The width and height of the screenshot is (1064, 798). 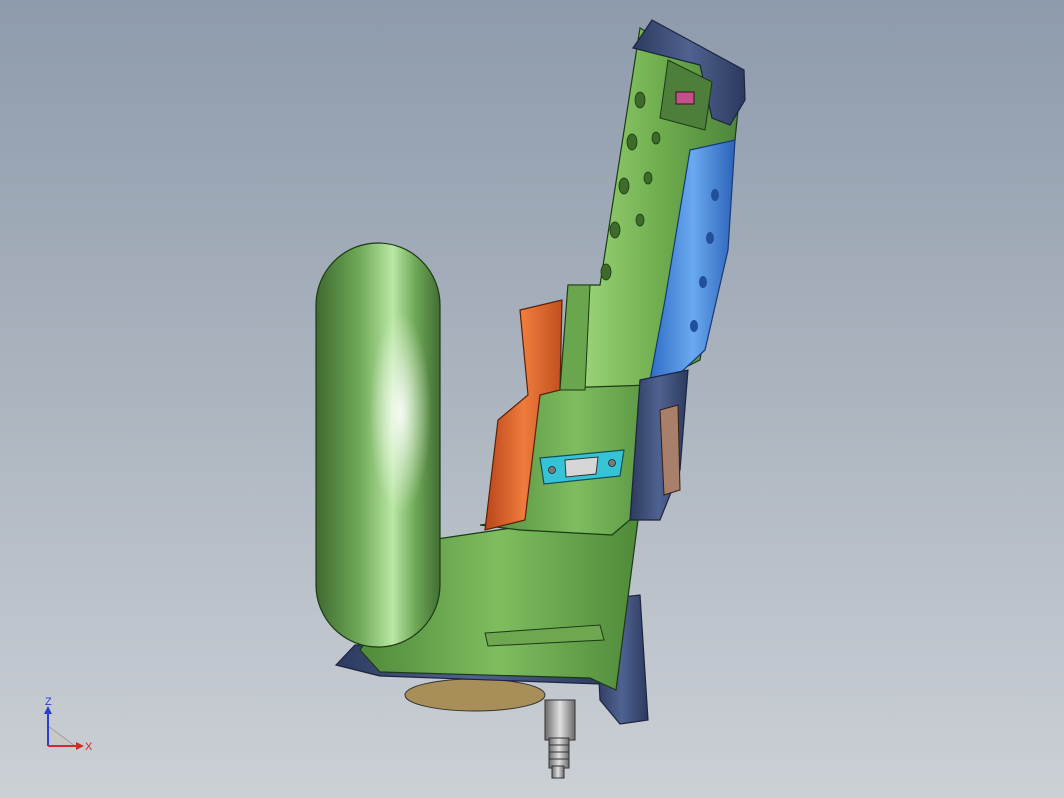 What do you see at coordinates (475, 695) in the screenshot?
I see `base-disc` at bounding box center [475, 695].